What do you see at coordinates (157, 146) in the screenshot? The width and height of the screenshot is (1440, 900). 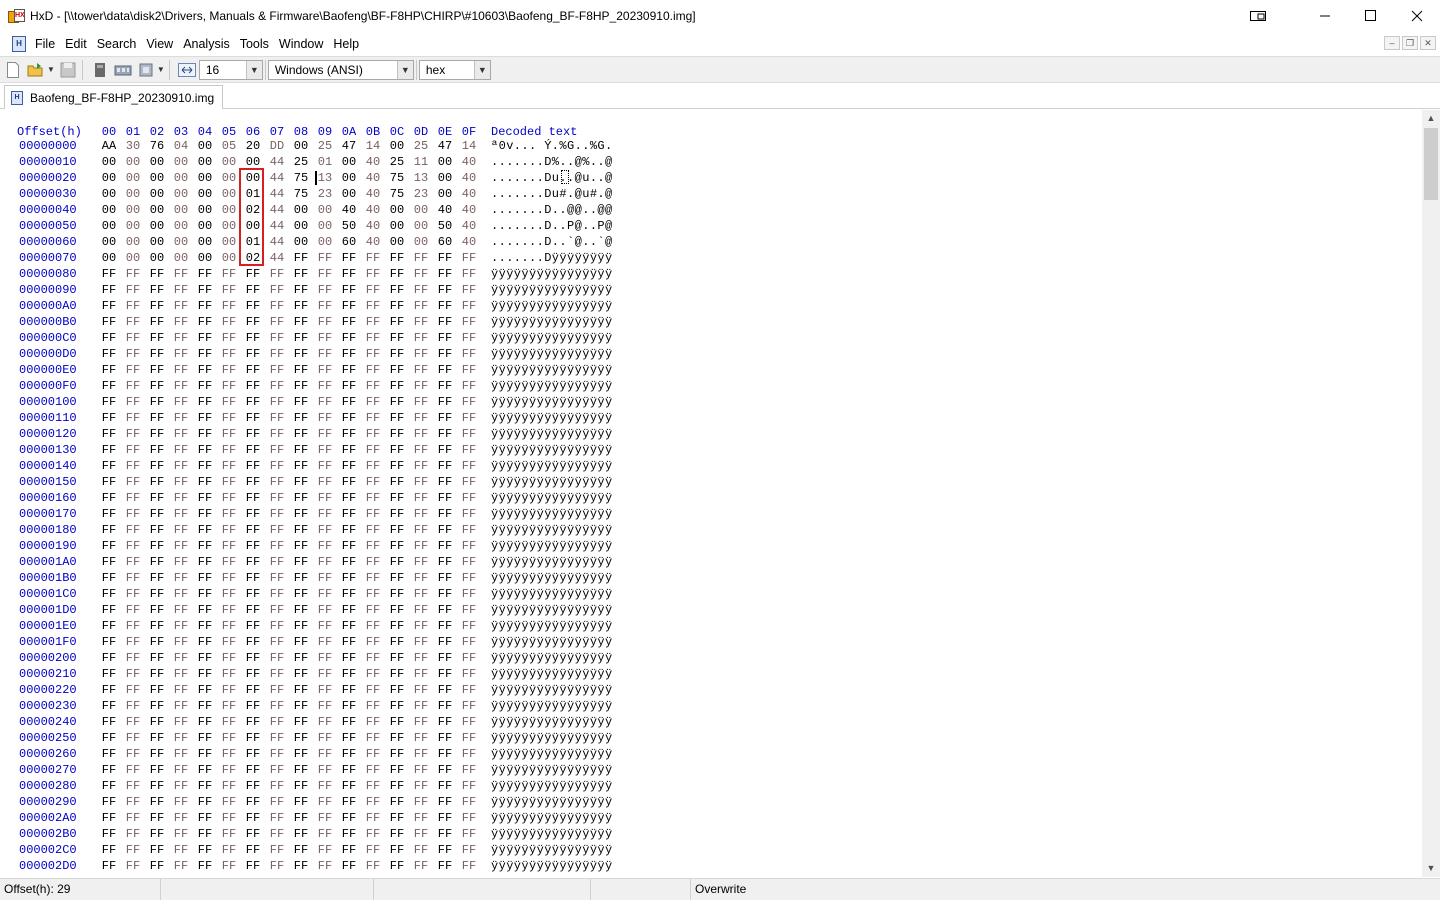 I see `hex-byte: 76` at bounding box center [157, 146].